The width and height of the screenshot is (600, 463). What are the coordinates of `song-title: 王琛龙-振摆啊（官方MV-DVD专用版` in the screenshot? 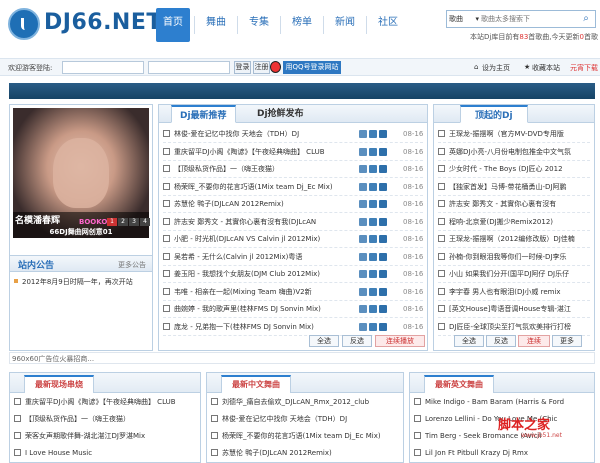 It's located at (506, 134).